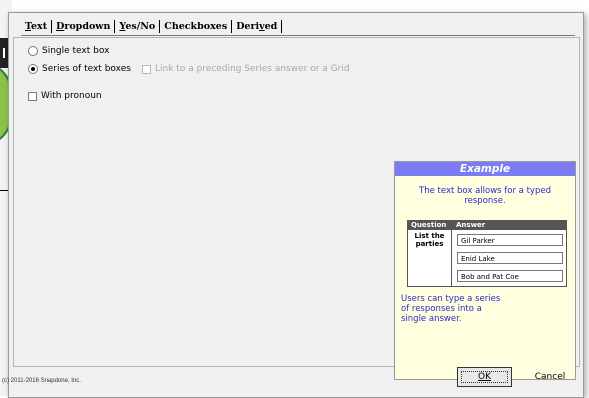 This screenshot has width=589, height=398. Describe the element at coordinates (86, 69) in the screenshot. I see `series-text-boxes-label: Series of text boxes` at that location.